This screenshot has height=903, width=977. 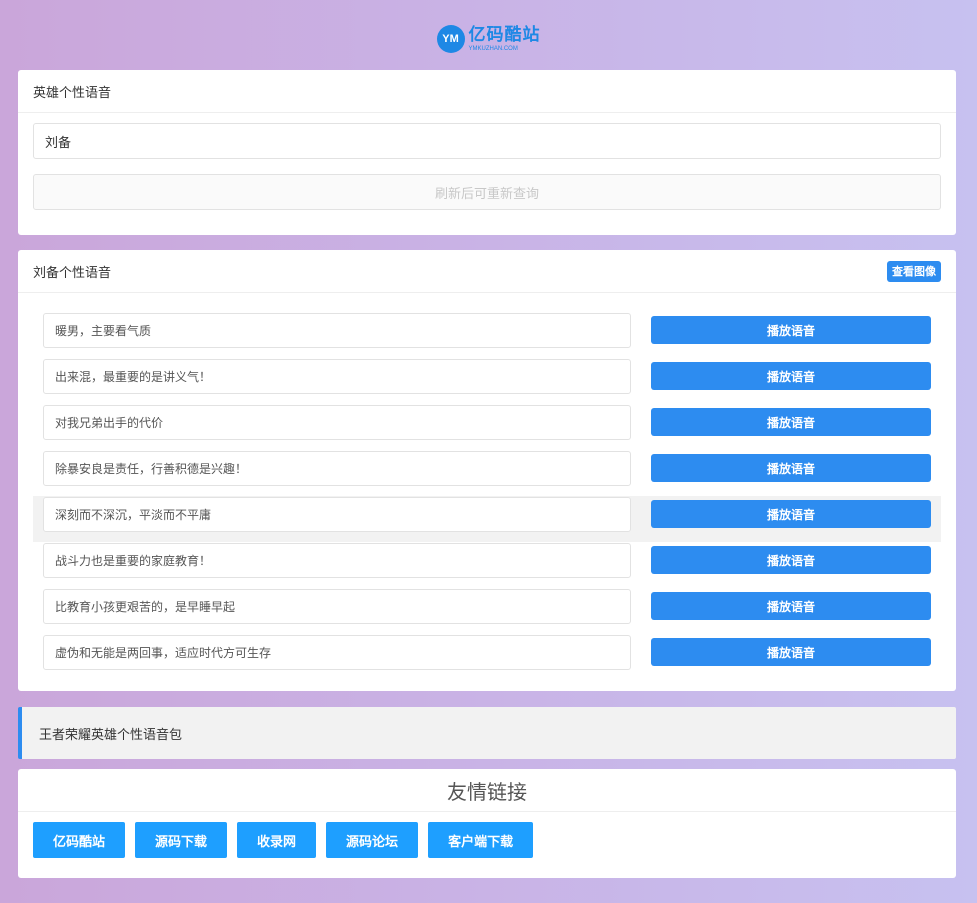 What do you see at coordinates (337, 514) in the screenshot?
I see `voice-quote: 深刻而不深沉，平淡而不平庸` at bounding box center [337, 514].